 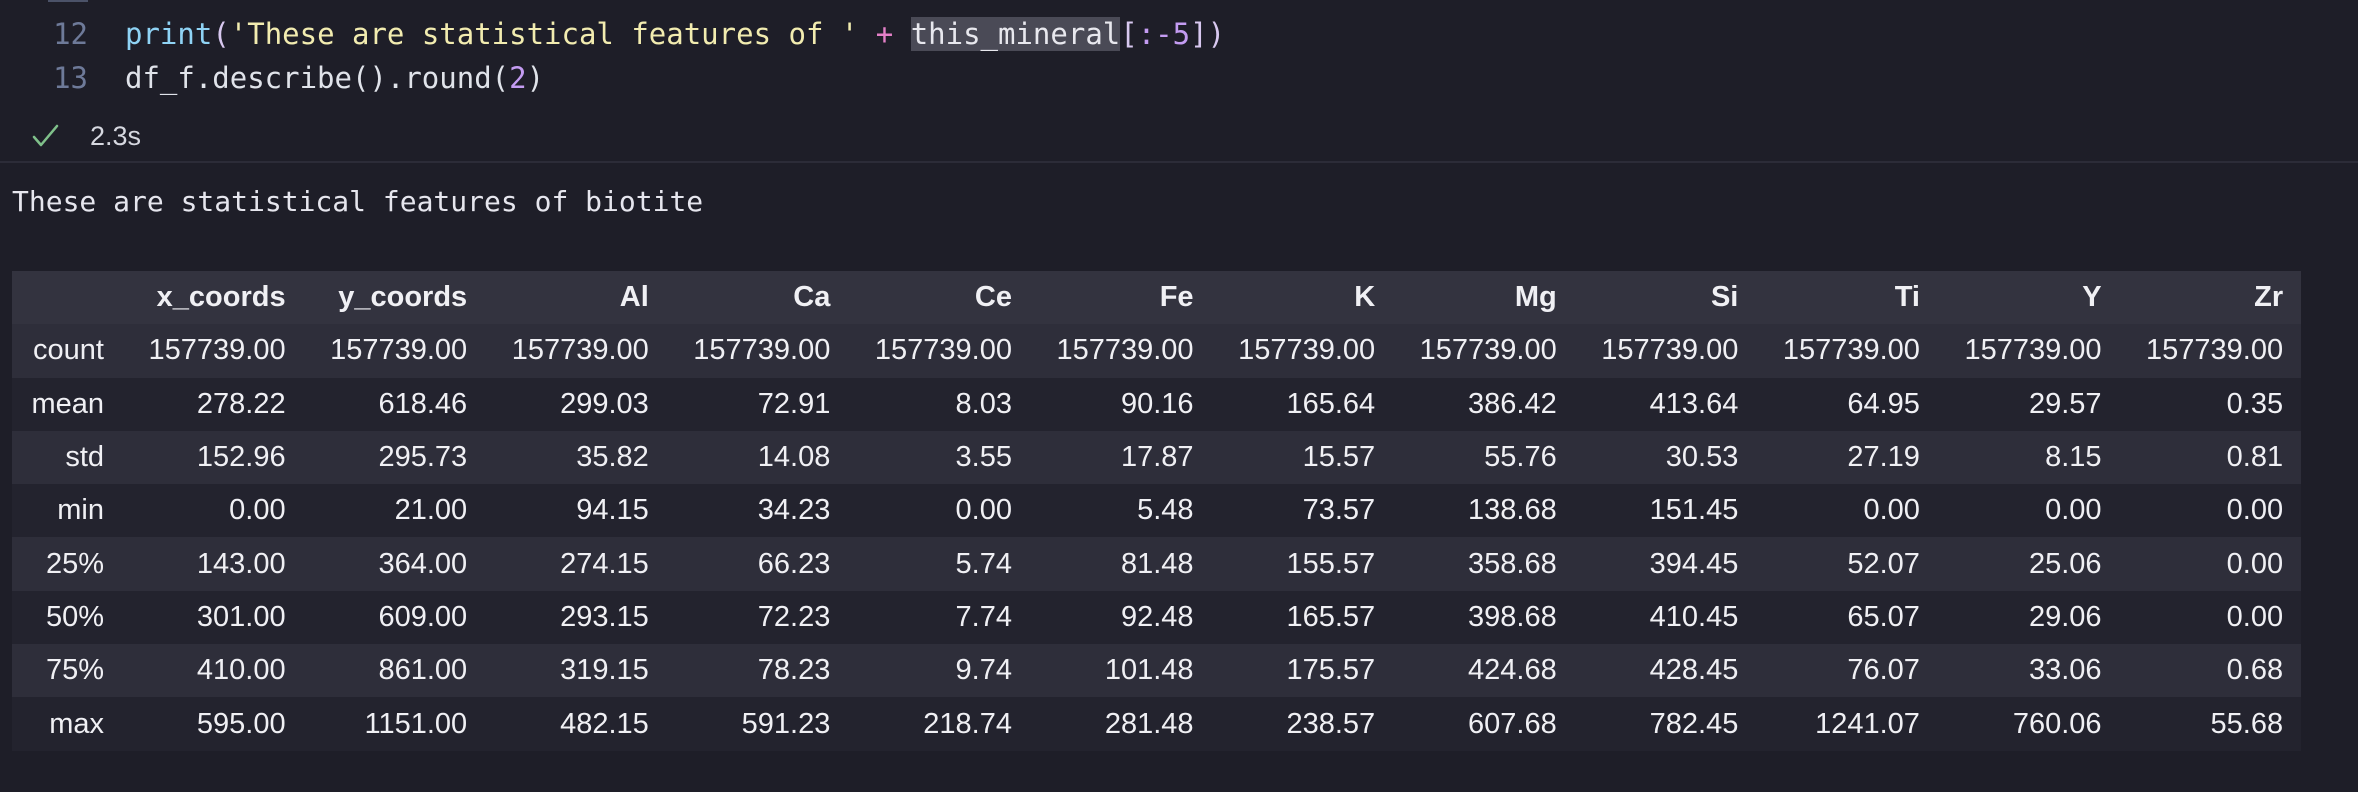 I want to click on row-label: 25%, so click(x=74, y=563).